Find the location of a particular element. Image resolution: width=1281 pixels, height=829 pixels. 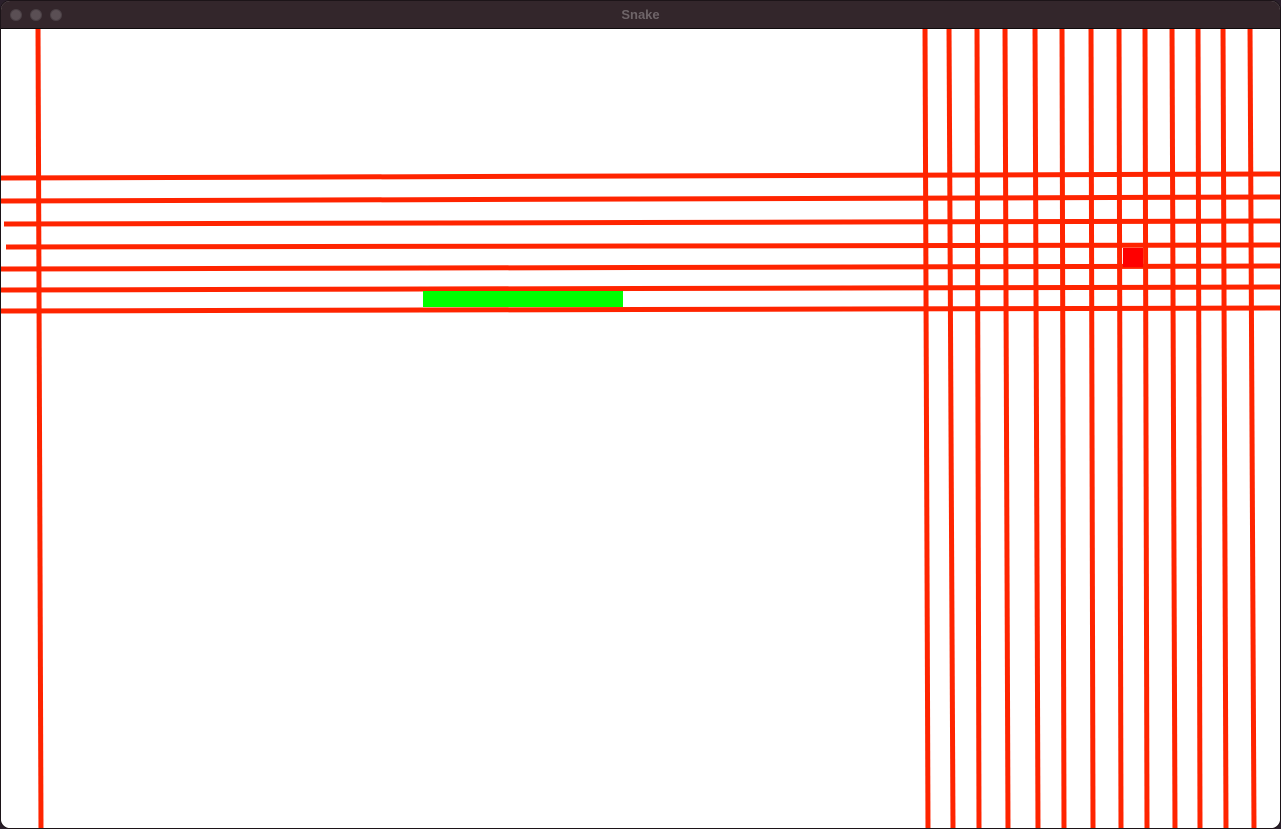

snake-body is located at coordinates (523, 299).